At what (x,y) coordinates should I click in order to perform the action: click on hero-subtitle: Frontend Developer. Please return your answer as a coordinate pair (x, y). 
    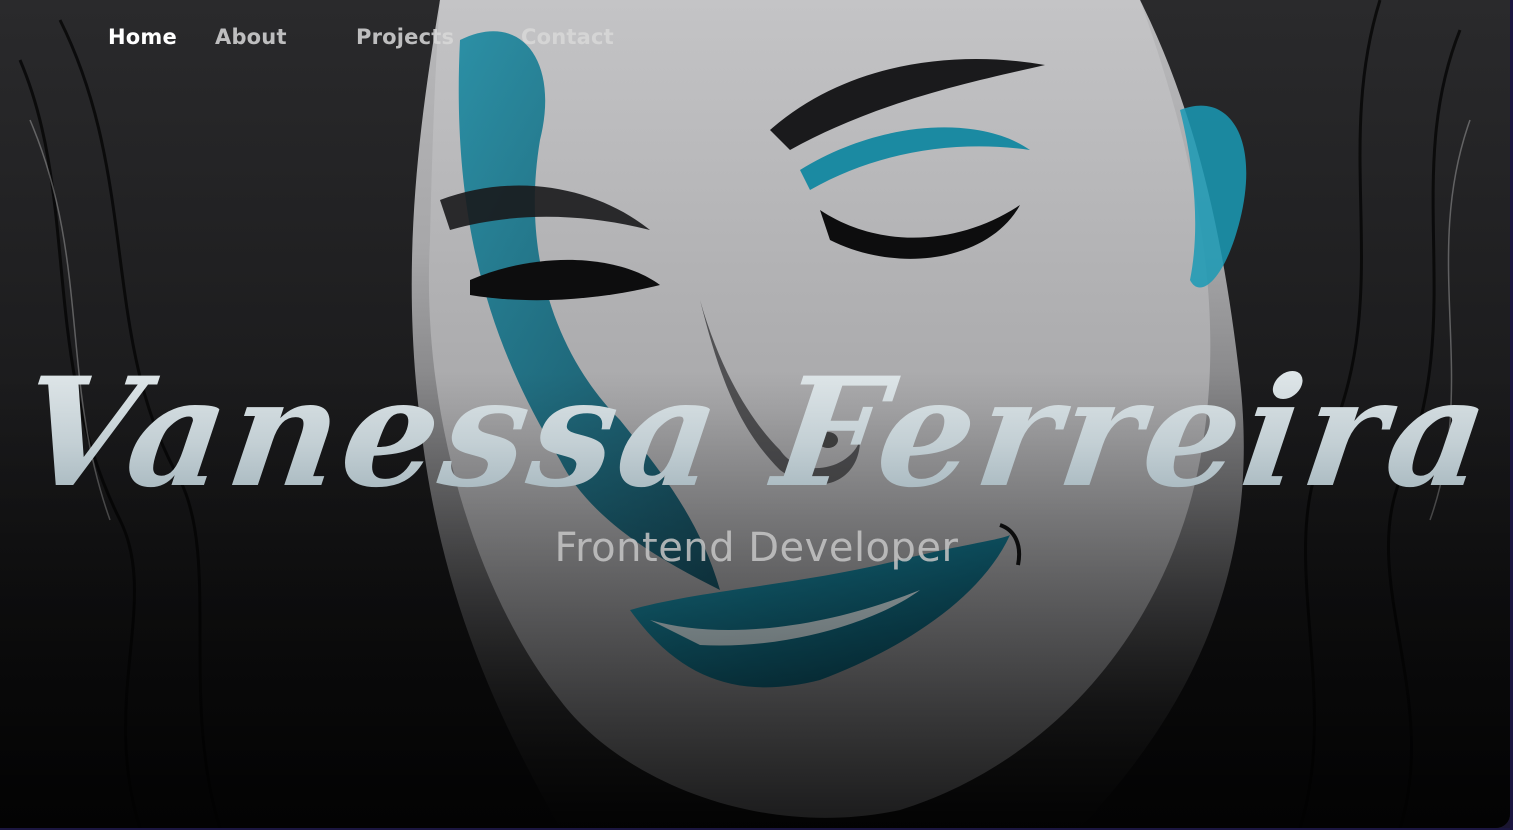
    Looking at the image, I should click on (756, 548).